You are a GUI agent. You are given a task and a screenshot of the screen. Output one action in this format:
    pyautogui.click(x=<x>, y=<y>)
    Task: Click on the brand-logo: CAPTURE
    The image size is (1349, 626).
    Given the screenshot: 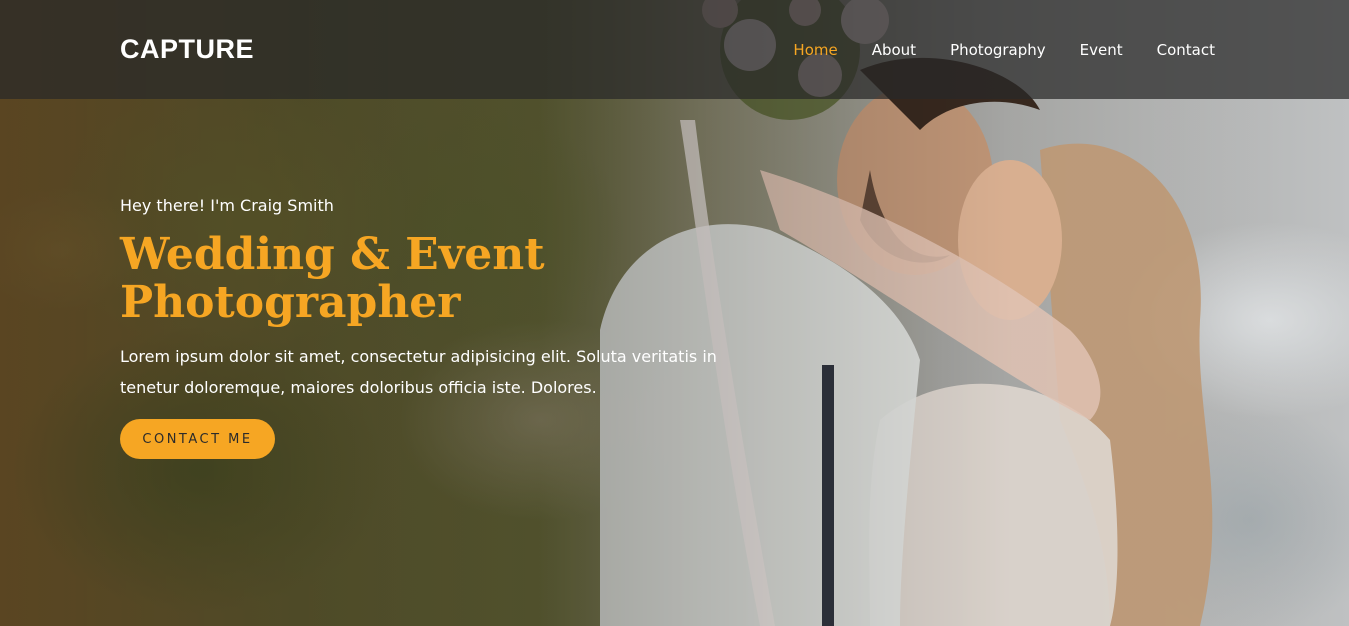 What is the action you would take?
    pyautogui.click(x=187, y=49)
    